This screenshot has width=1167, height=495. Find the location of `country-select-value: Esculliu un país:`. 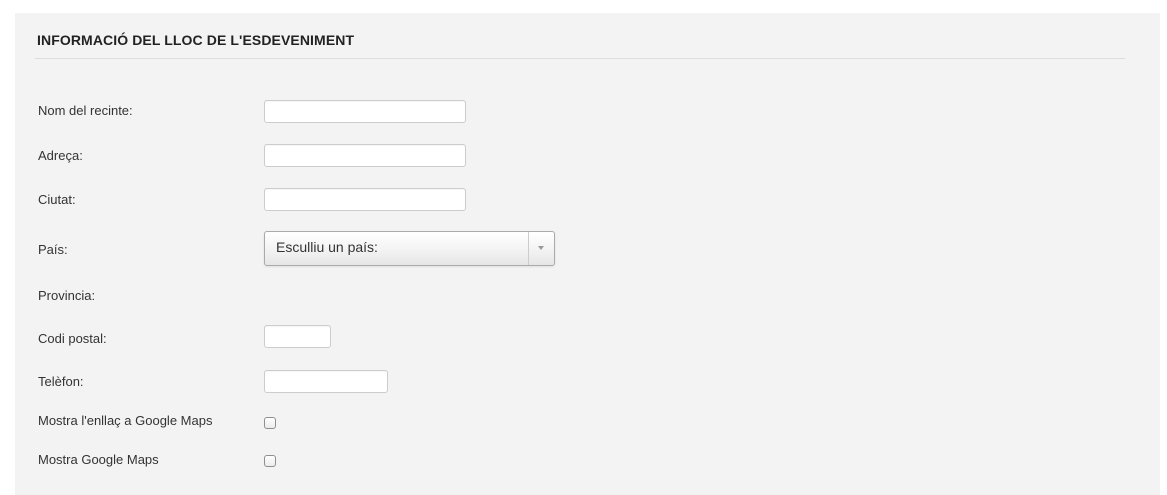

country-select-value: Esculliu un país: is located at coordinates (327, 247).